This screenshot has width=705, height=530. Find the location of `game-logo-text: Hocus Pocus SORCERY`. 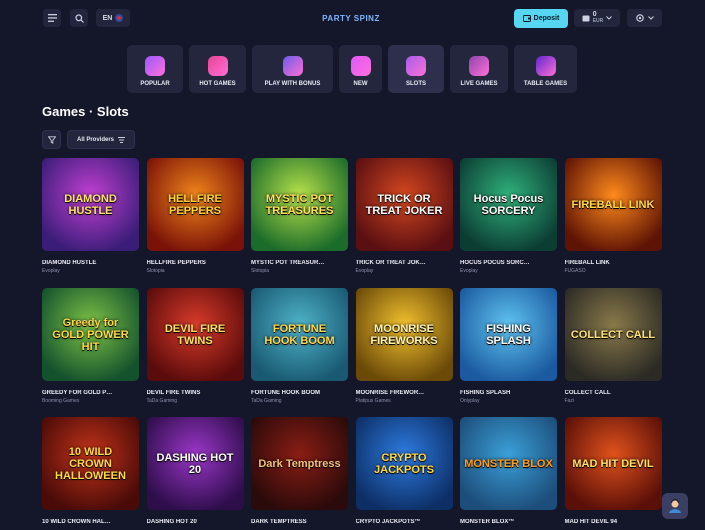

game-logo-text: Hocus Pocus SORCERY is located at coordinates (508, 204).